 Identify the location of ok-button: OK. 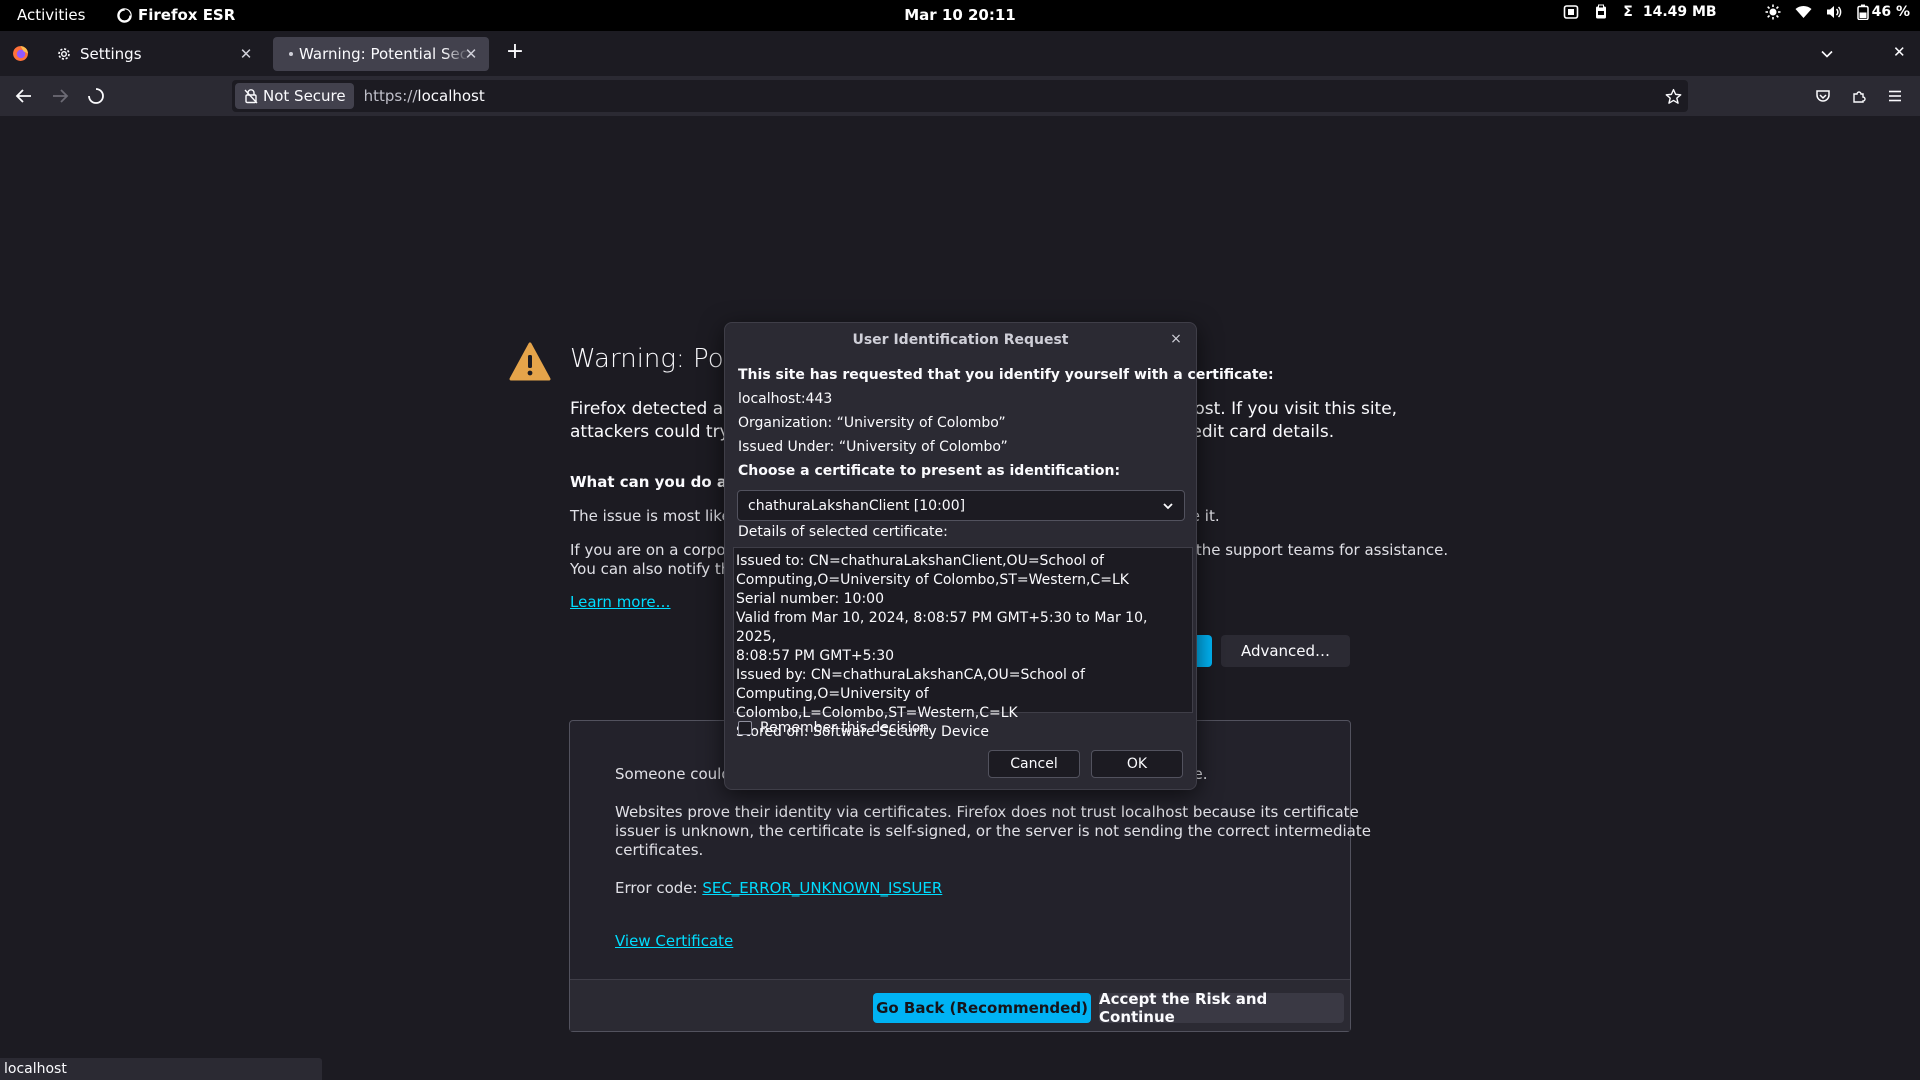
(1137, 764).